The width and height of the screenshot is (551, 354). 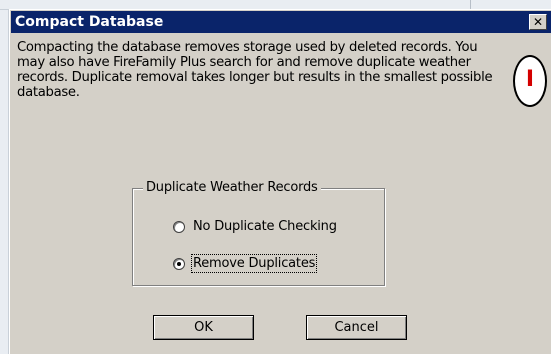 I want to click on option-remove-duplicates: Remove Duplicates, so click(x=245, y=263).